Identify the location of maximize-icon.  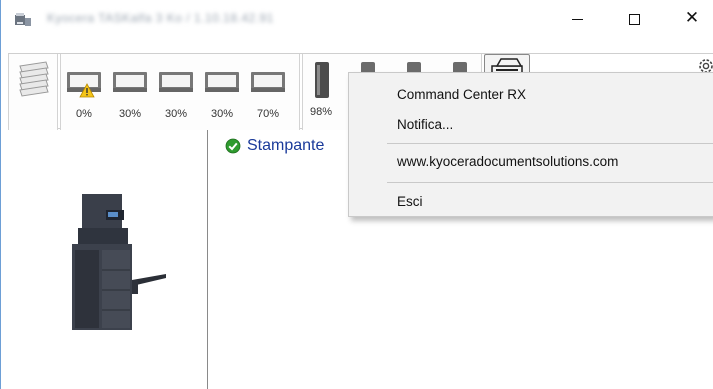
(634, 19).